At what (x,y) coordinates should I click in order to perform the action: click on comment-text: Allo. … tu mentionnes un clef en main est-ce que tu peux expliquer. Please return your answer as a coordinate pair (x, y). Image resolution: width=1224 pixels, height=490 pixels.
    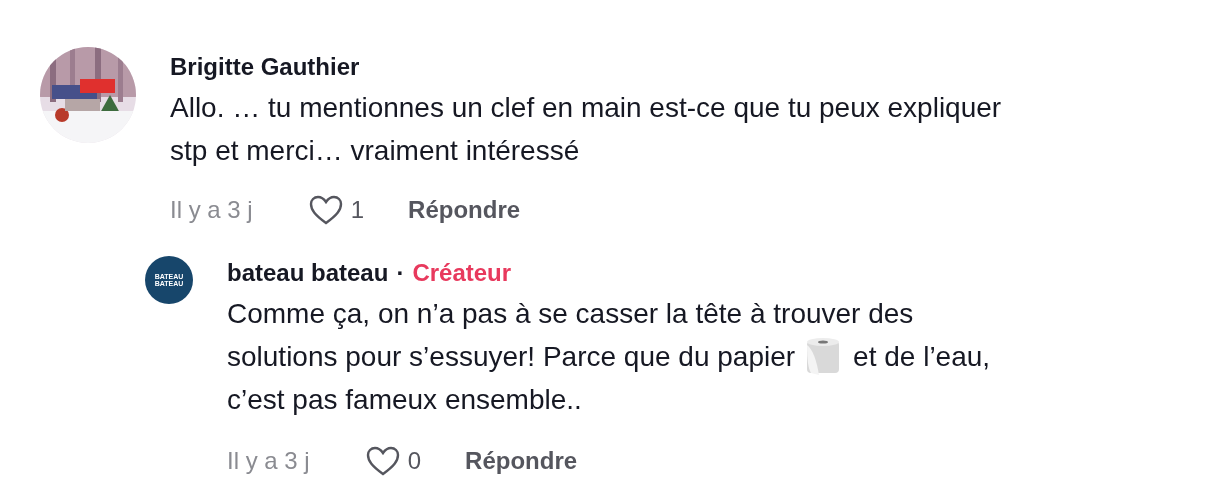
    Looking at the image, I should click on (586, 108).